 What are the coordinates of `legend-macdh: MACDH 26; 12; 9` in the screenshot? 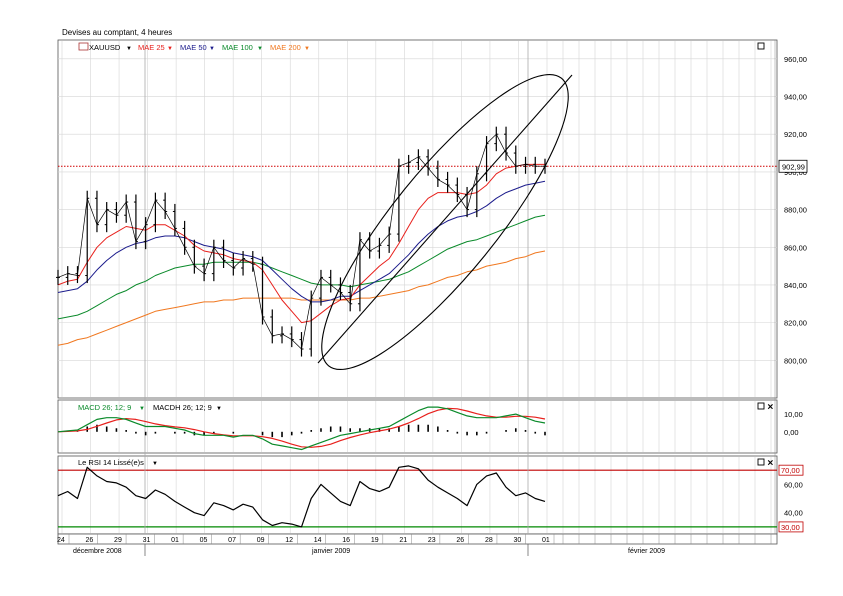 It's located at (182, 407).